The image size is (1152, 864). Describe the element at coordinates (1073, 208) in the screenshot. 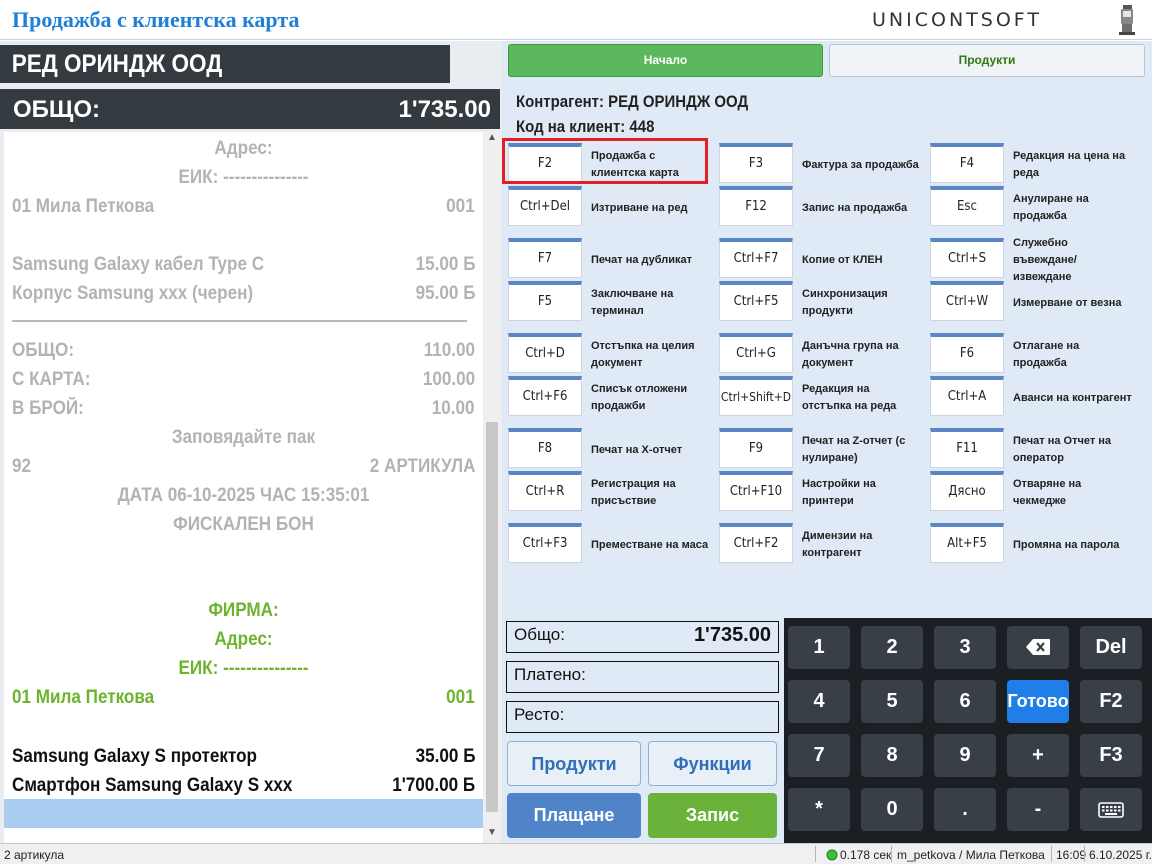

I see `hotkey-label: Анулиране на продажба` at that location.